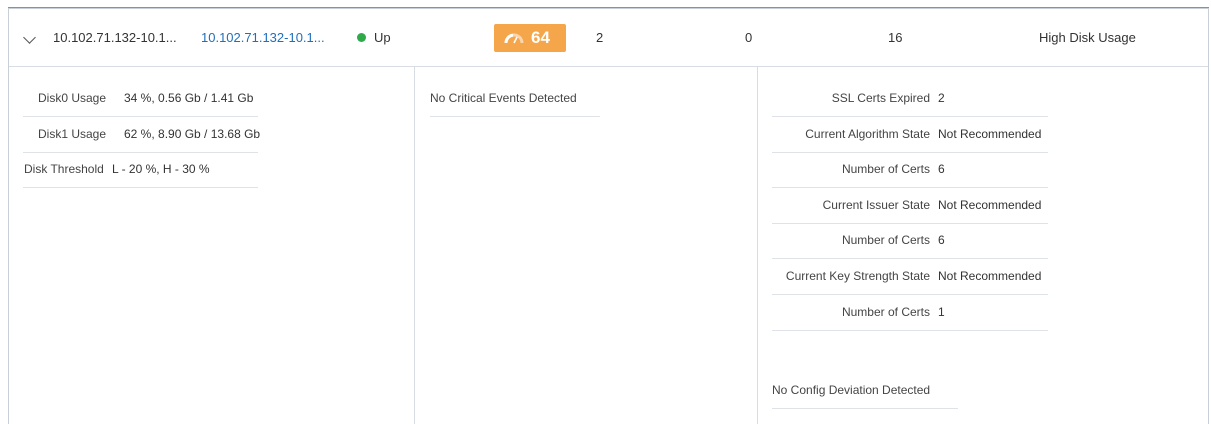  What do you see at coordinates (749, 37) in the screenshot?
I see `summary-count-b: 0` at bounding box center [749, 37].